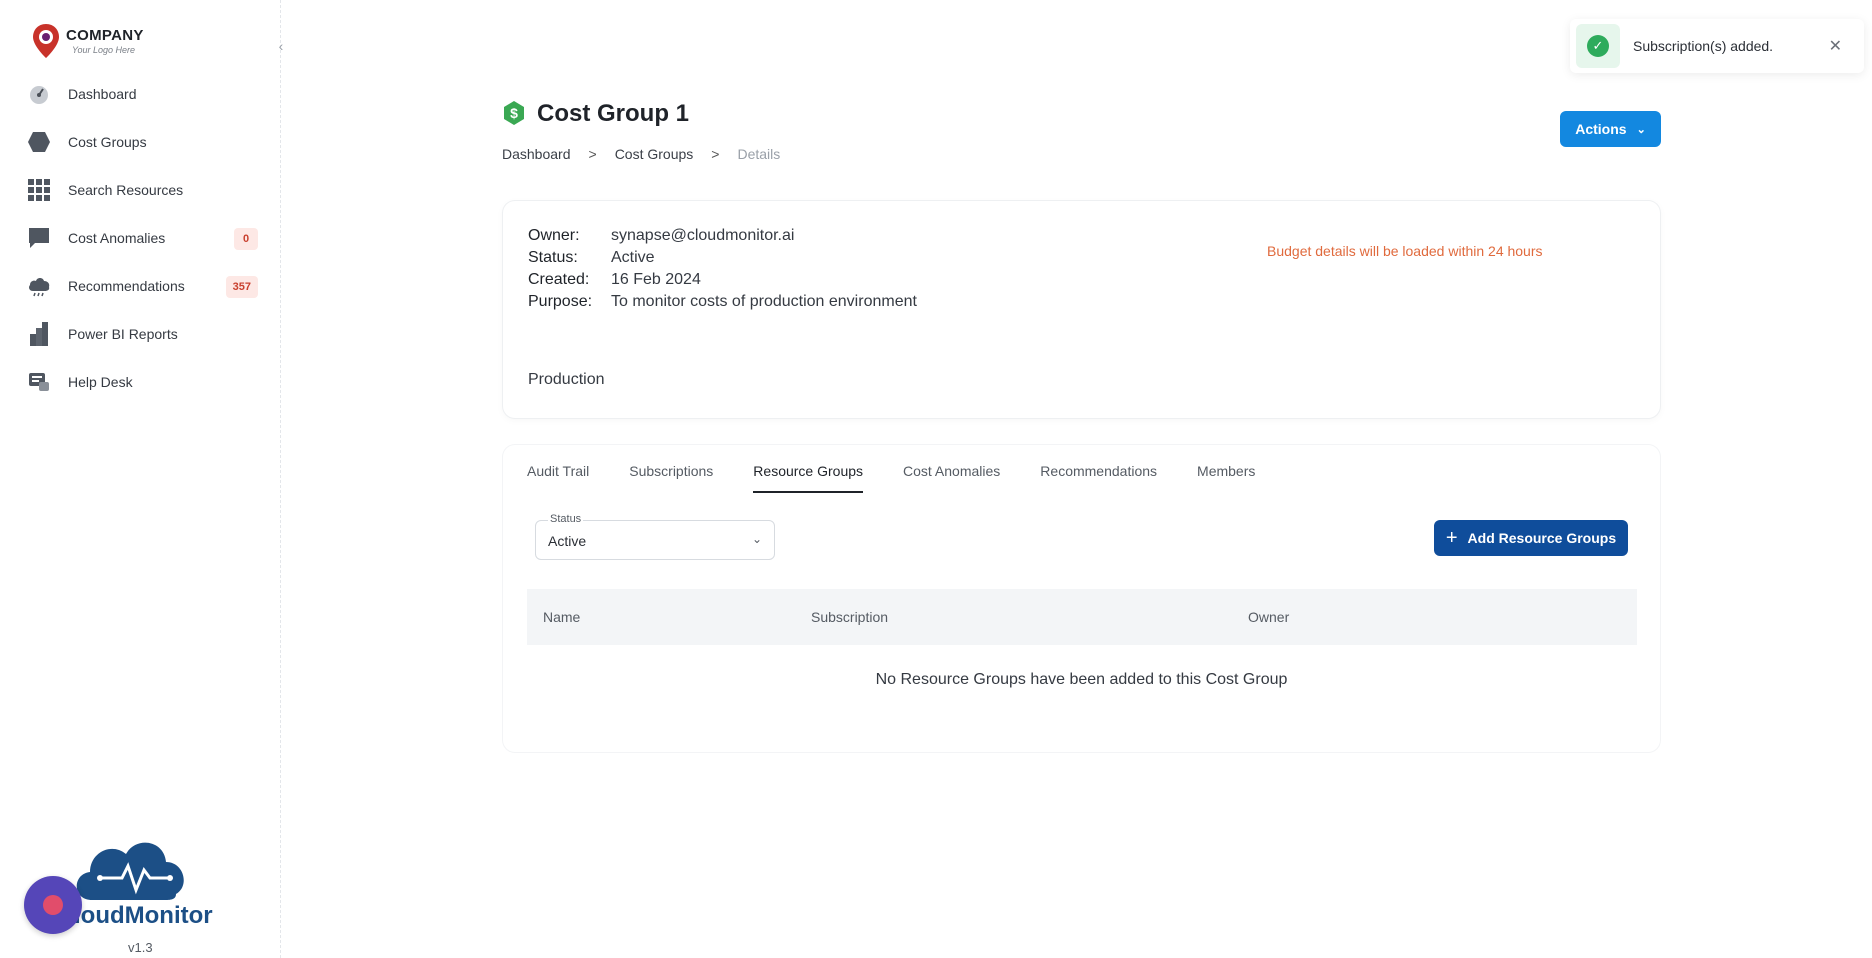  What do you see at coordinates (105, 35) in the screenshot?
I see `company-name: COMPANY` at bounding box center [105, 35].